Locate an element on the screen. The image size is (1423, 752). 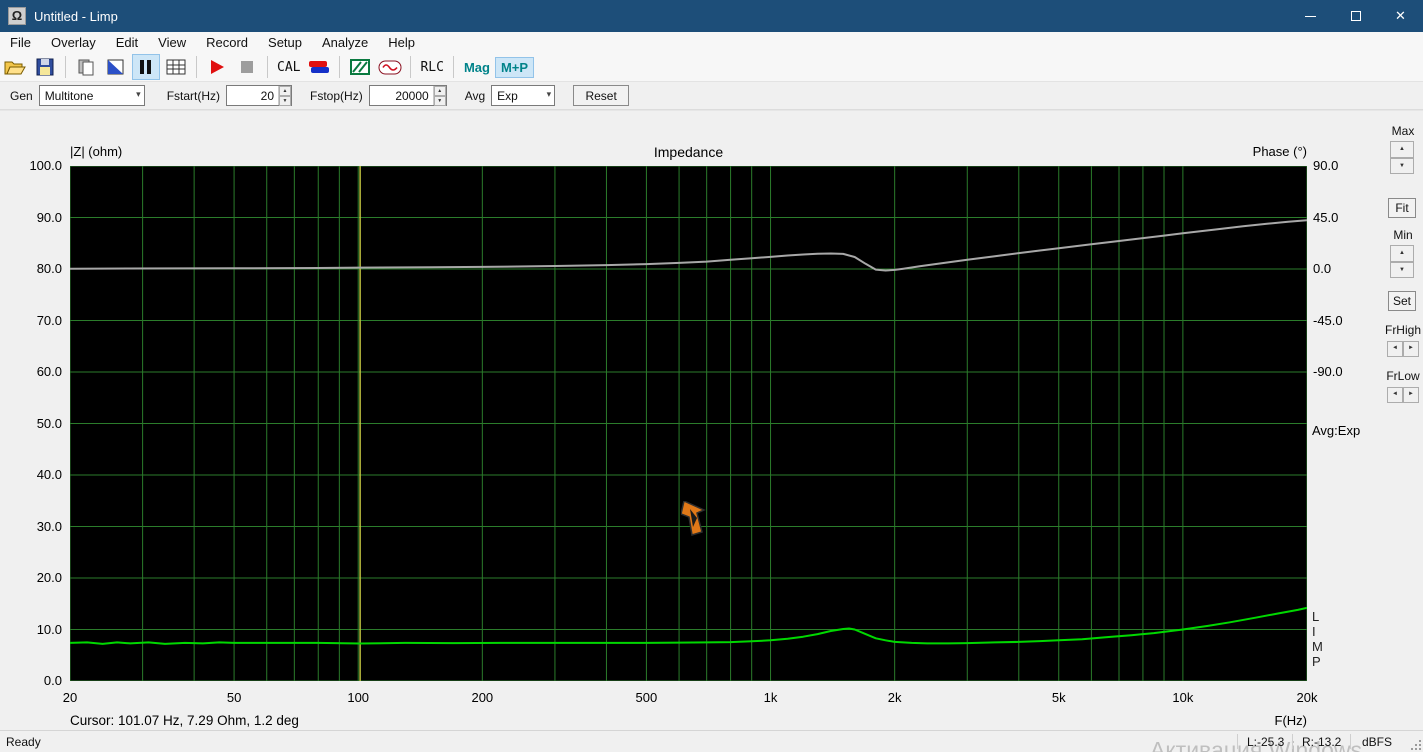
phase-tick-label: 90.0 is located at coordinates (1326, 165).